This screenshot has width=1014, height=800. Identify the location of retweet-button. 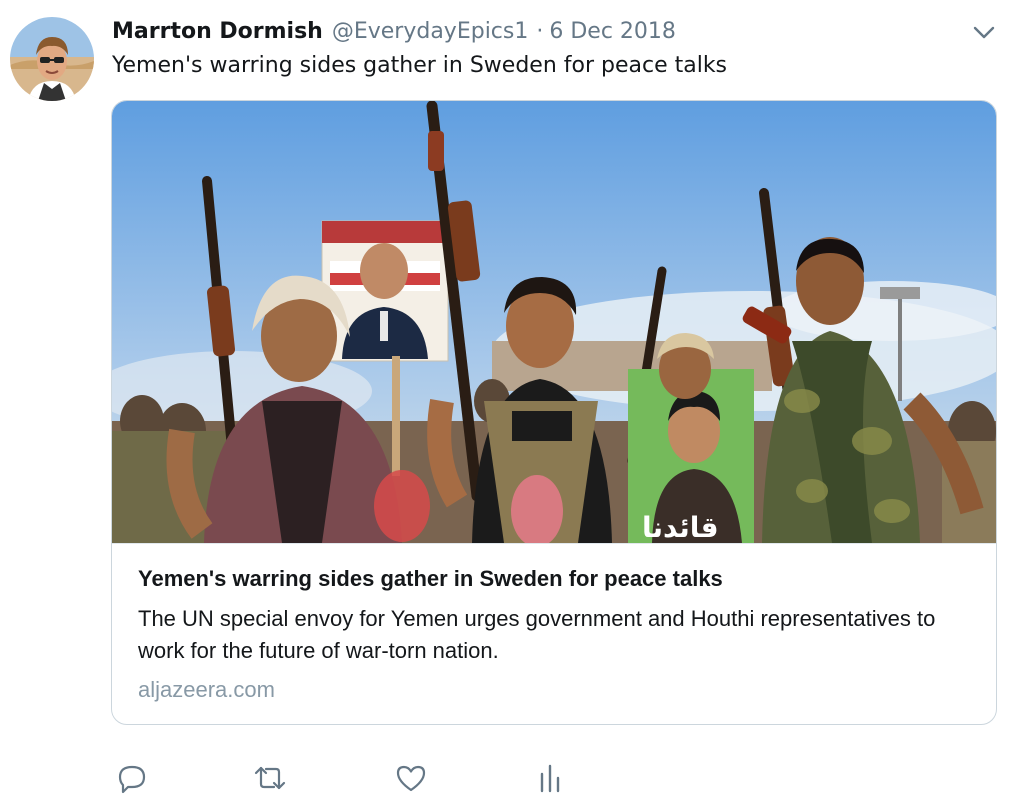
(270, 778).